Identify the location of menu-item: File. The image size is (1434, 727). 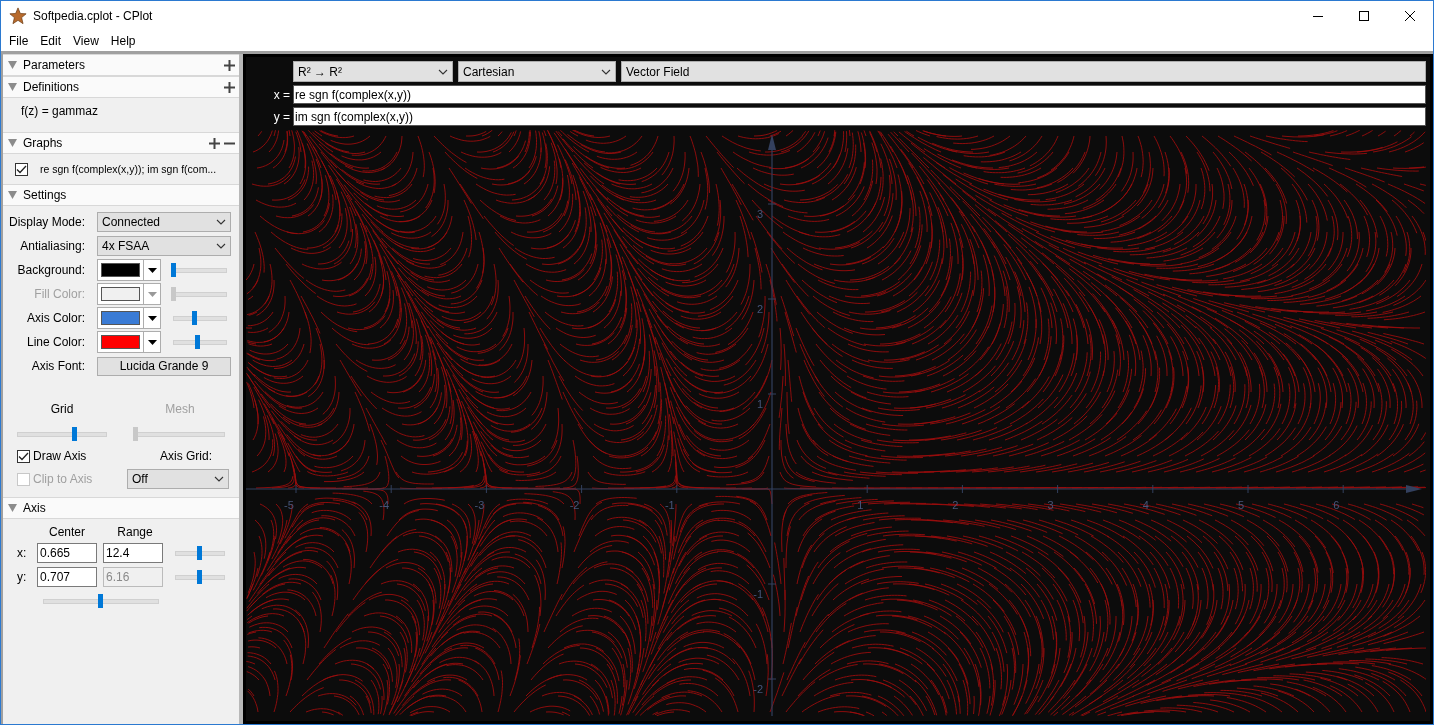
(19, 41).